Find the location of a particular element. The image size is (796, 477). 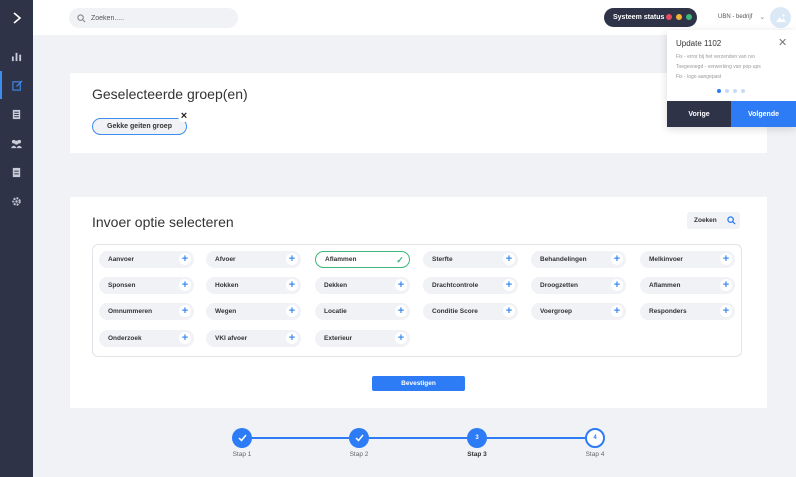

edit-icon is located at coordinates (17, 85).